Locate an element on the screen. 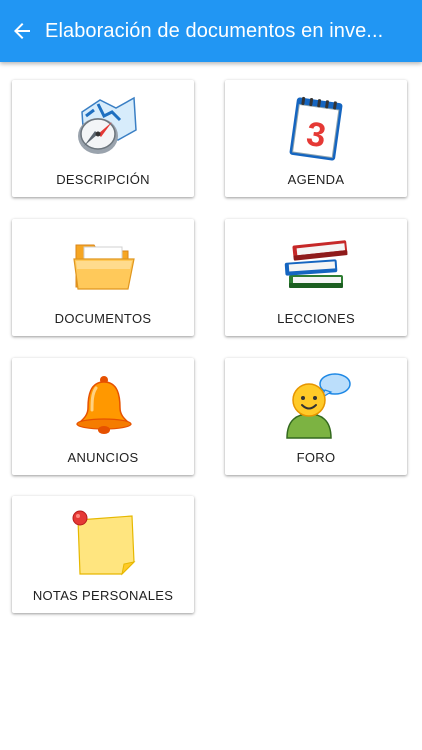 This screenshot has width=422, height=750. user-speech-icon is located at coordinates (318, 406).